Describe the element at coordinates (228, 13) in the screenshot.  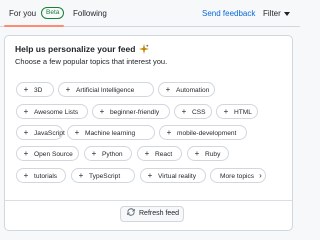
I see `send-feedback-link: Send feedback` at that location.